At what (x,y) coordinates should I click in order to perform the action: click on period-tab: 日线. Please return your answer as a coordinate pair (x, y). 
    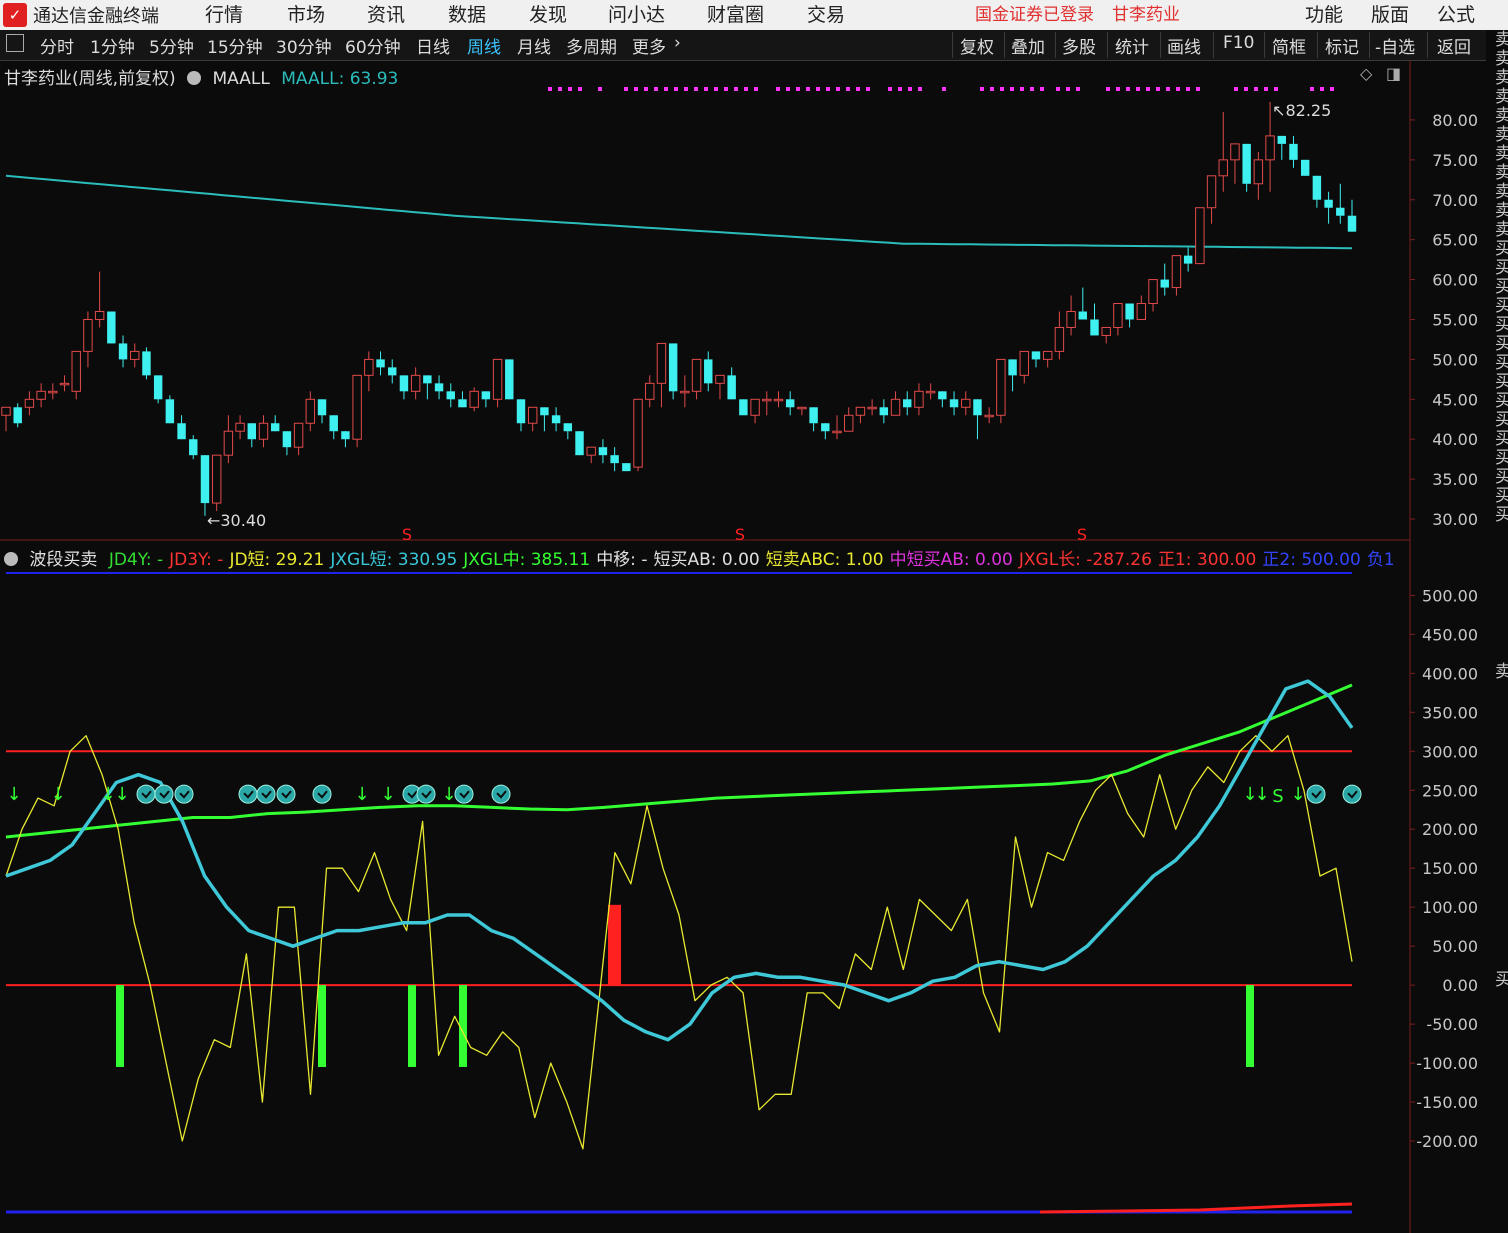
    Looking at the image, I should click on (433, 45).